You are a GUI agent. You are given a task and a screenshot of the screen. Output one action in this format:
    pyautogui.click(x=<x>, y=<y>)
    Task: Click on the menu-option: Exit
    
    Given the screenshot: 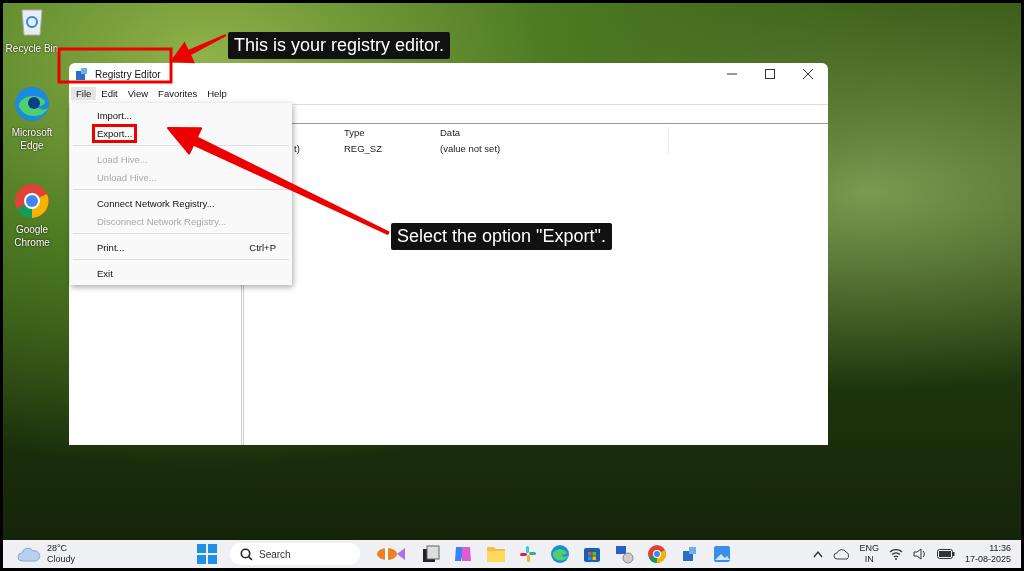 What is the action you would take?
    pyautogui.click(x=181, y=273)
    